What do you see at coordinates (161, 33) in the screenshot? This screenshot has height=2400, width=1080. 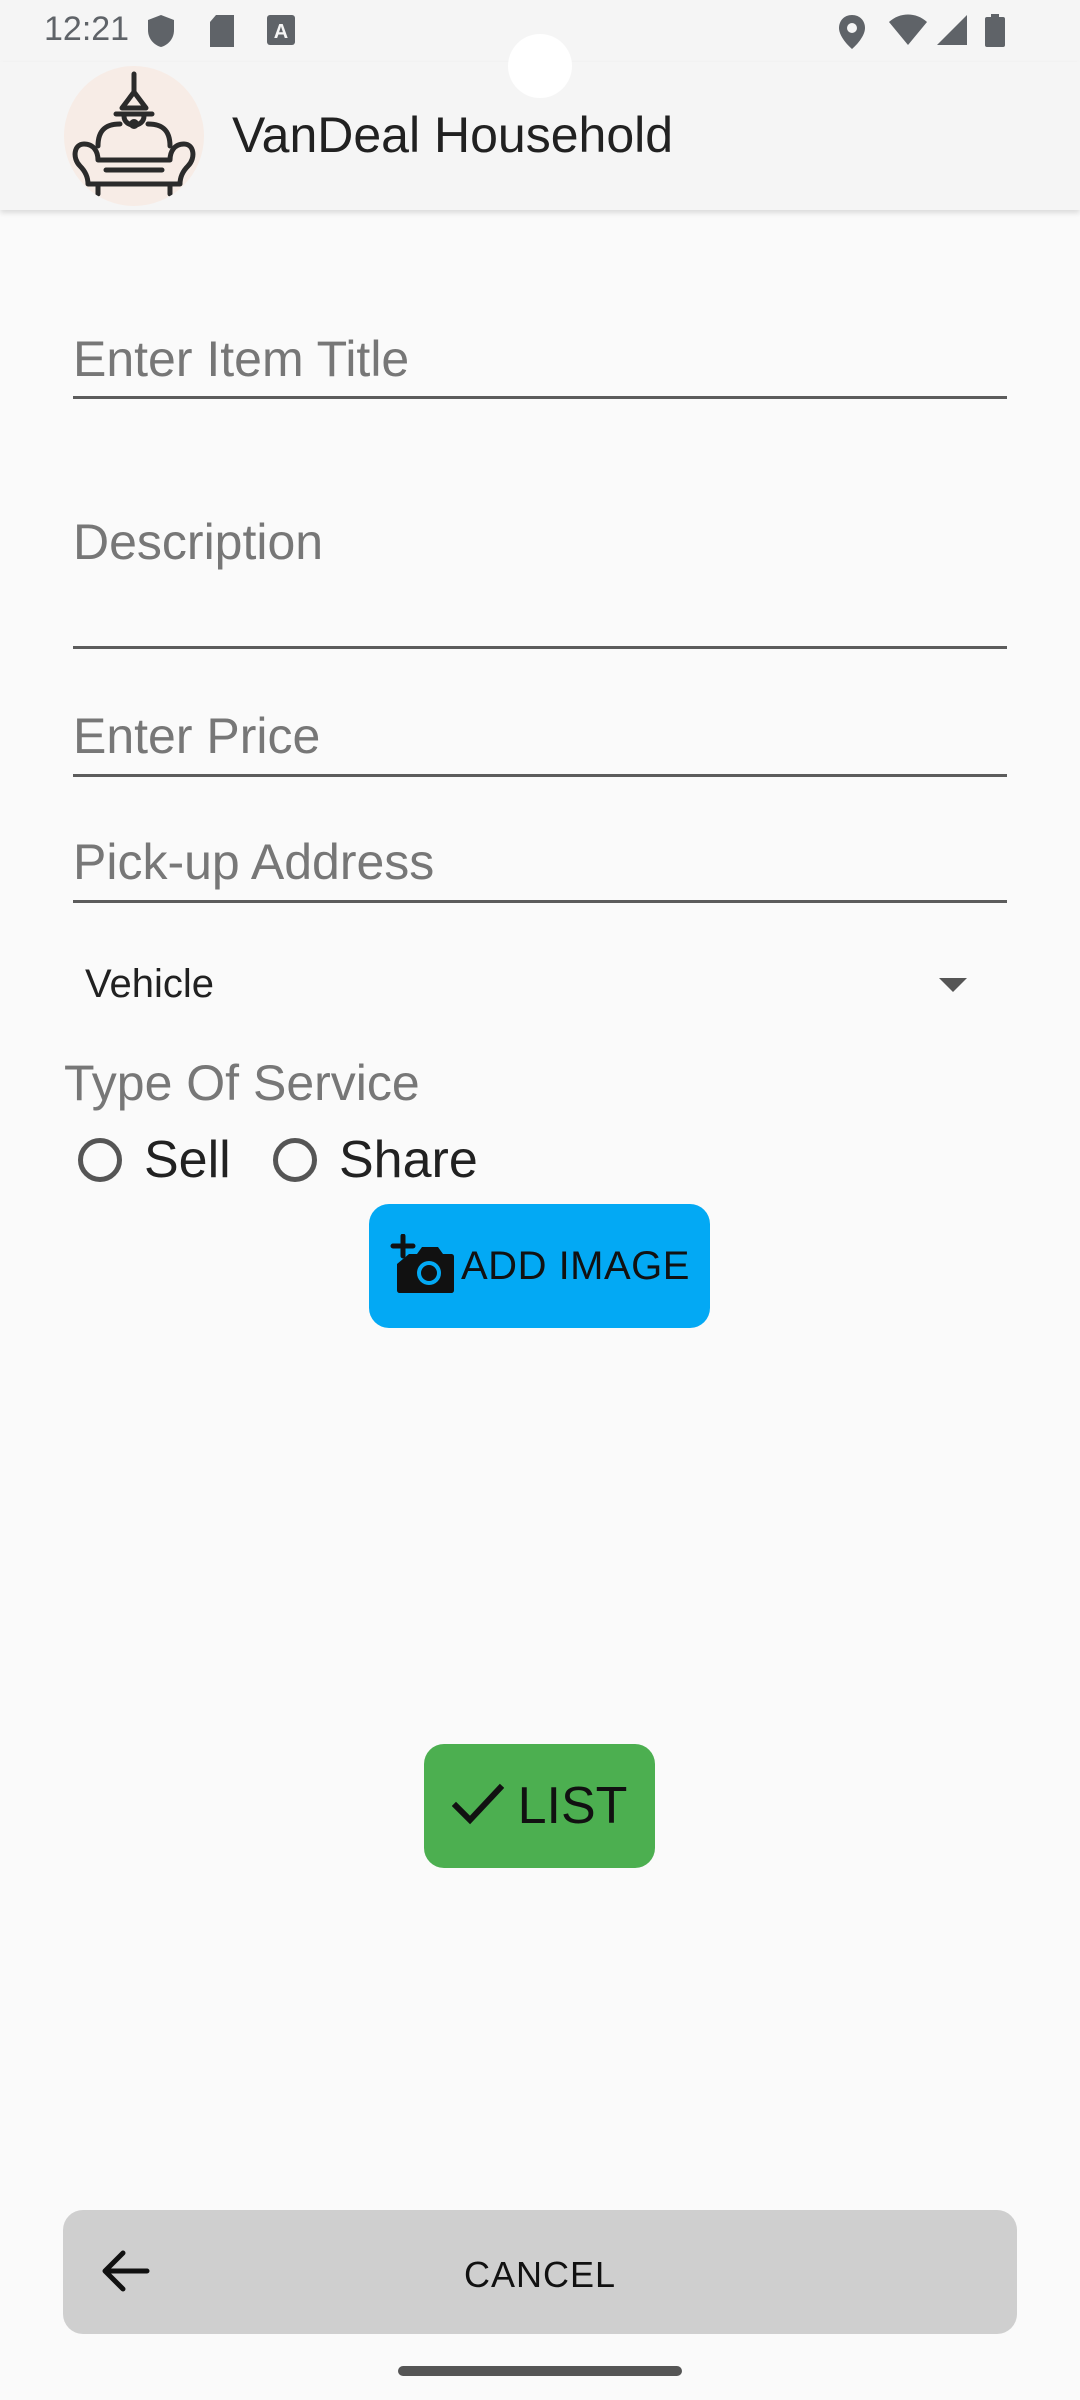 I see `shield-icon` at bounding box center [161, 33].